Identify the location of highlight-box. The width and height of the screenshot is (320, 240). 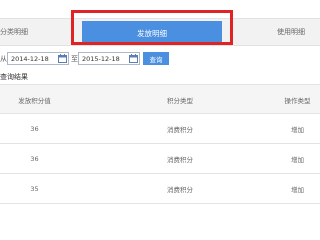
(152, 27).